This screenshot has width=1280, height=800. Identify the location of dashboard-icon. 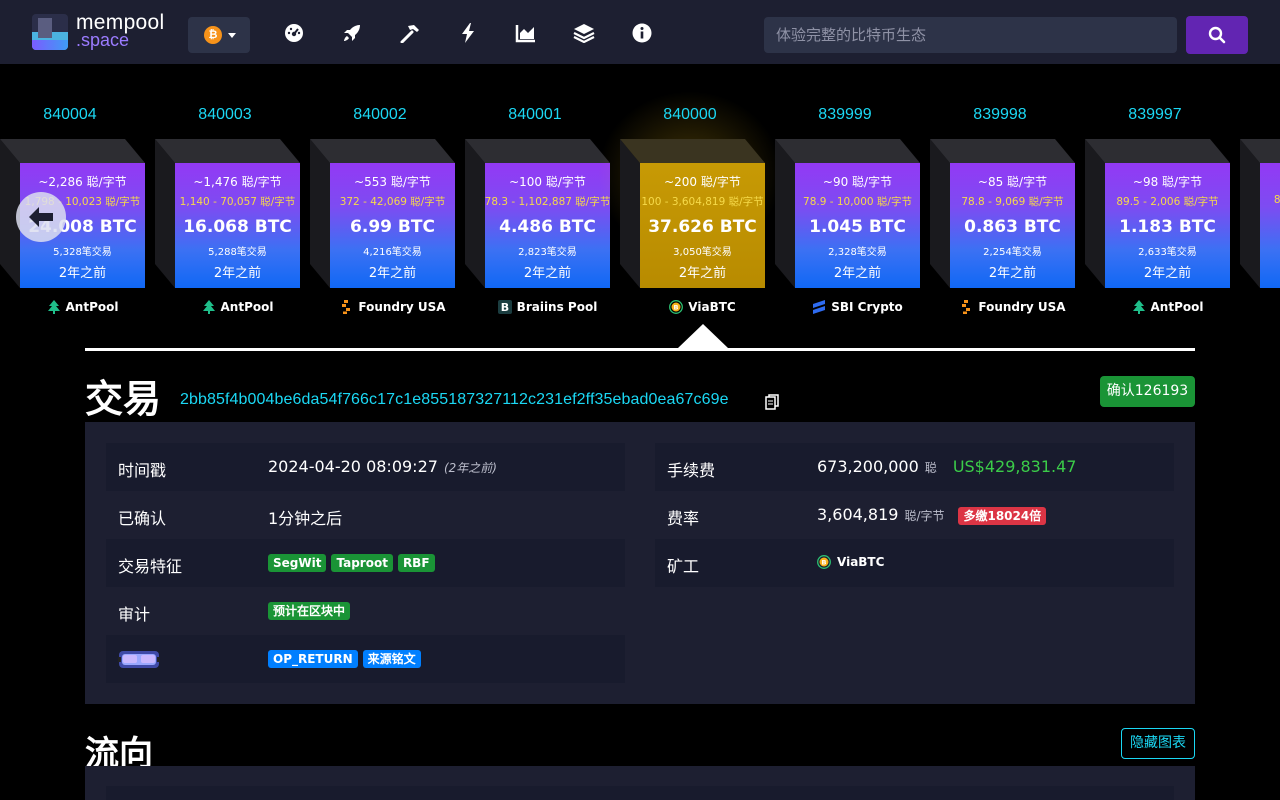
(294, 33).